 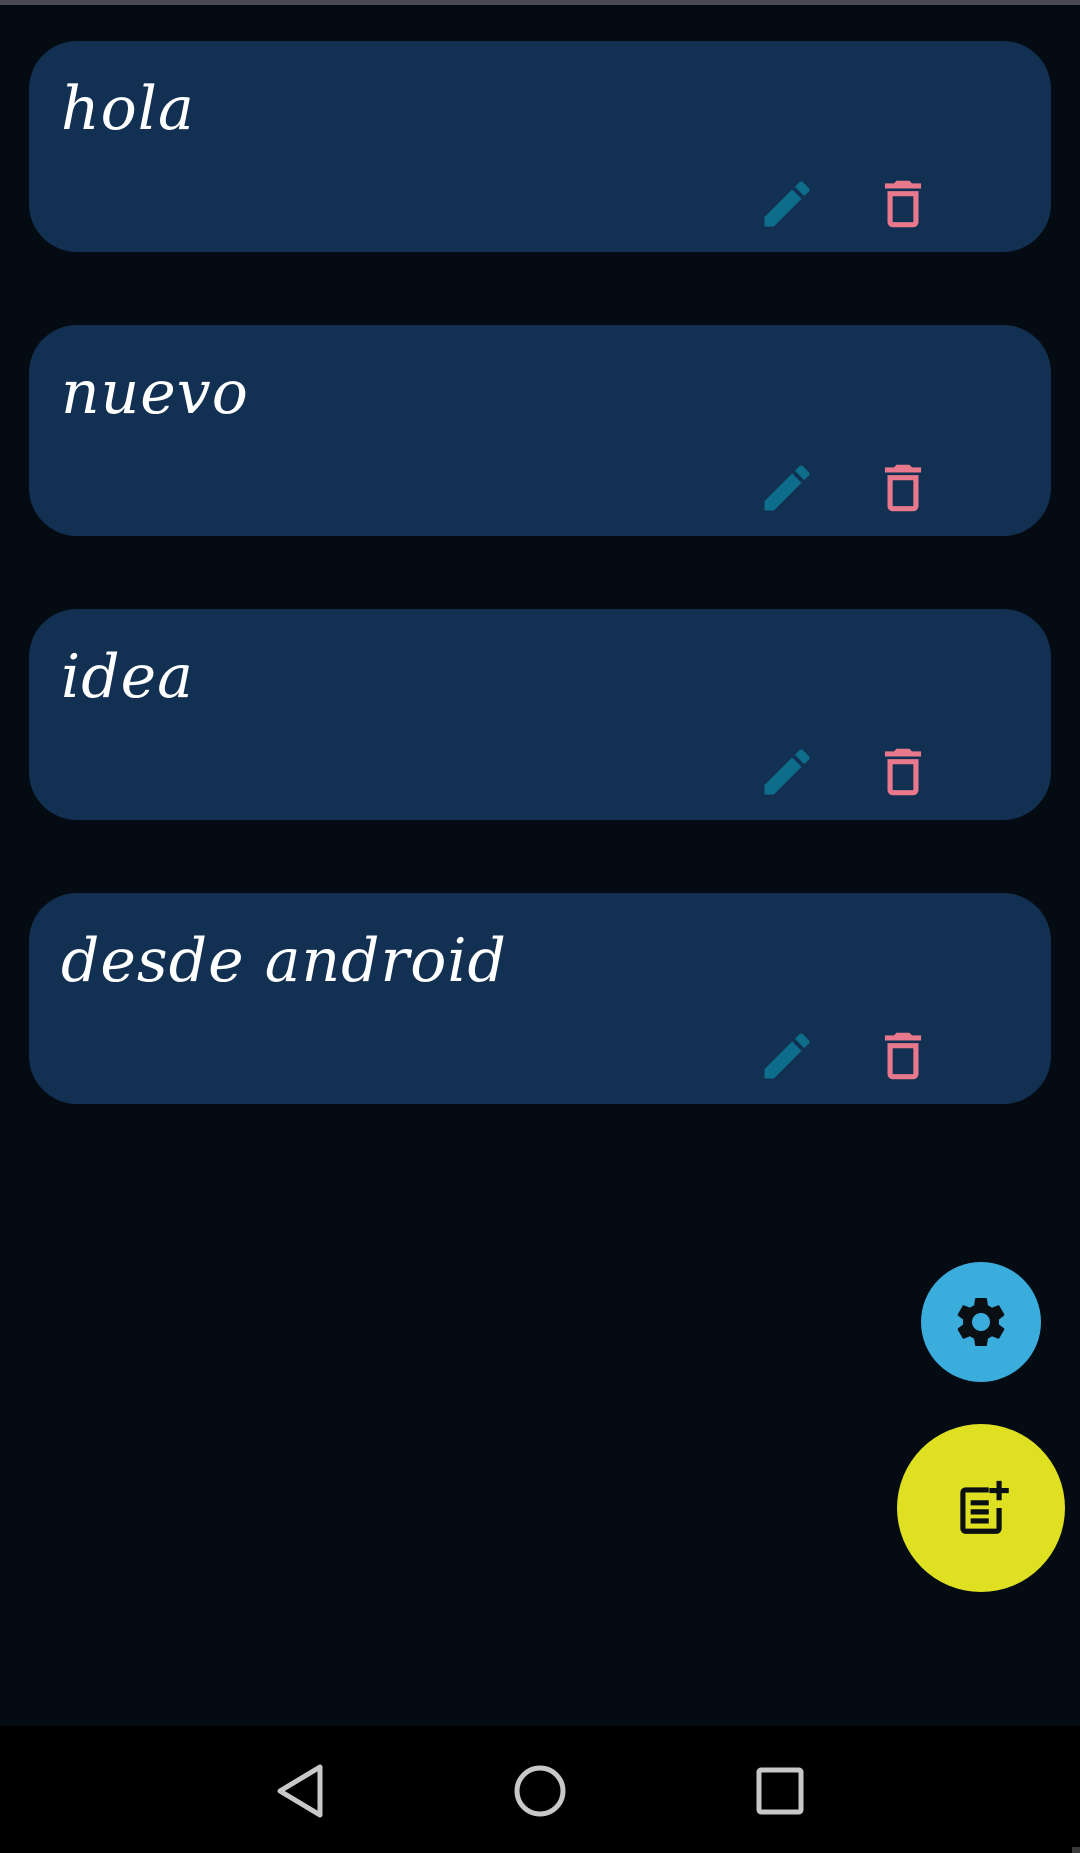 I want to click on system-navigation-bar, so click(x=540, y=1789).